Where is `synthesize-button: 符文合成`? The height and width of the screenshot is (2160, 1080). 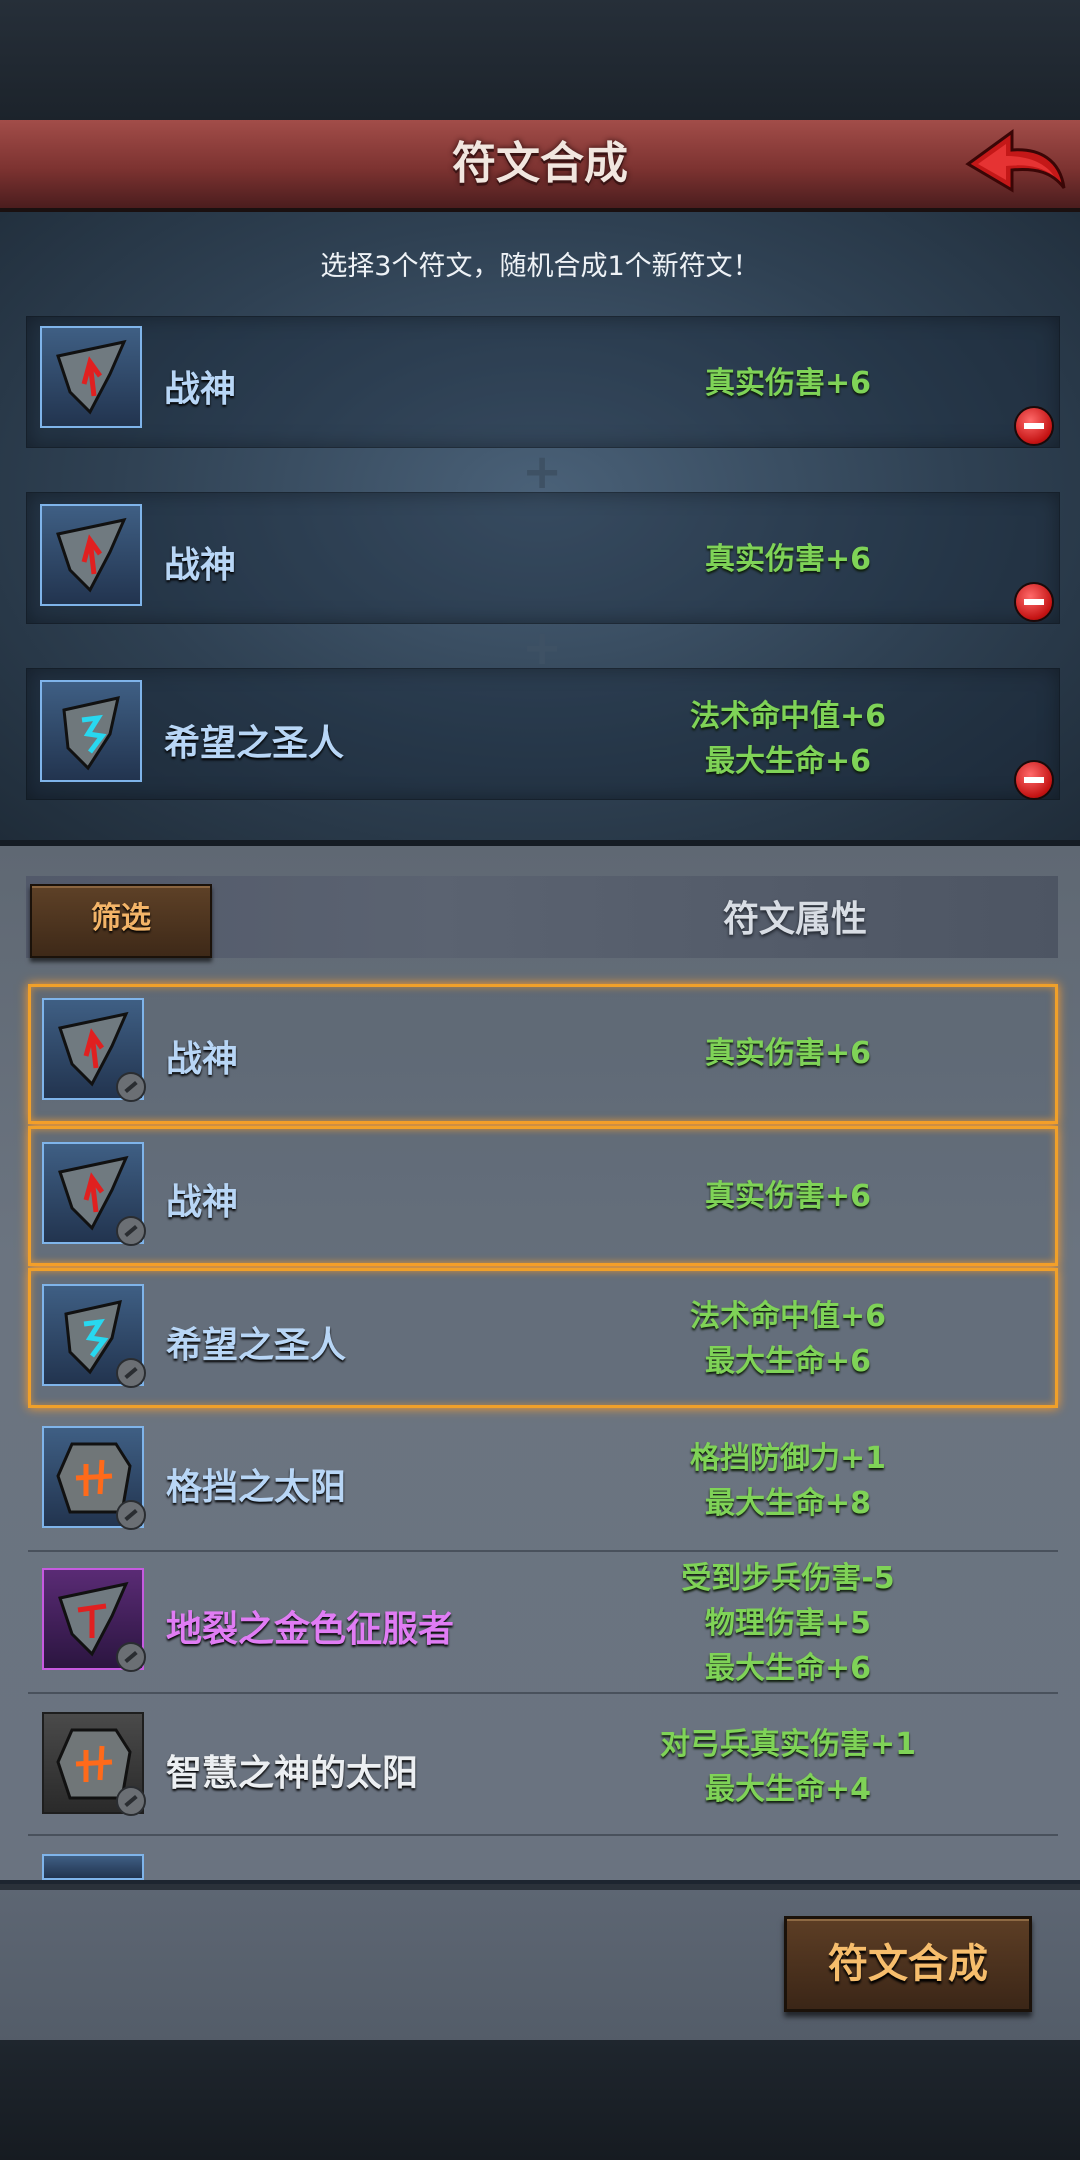 synthesize-button: 符文合成 is located at coordinates (908, 1964).